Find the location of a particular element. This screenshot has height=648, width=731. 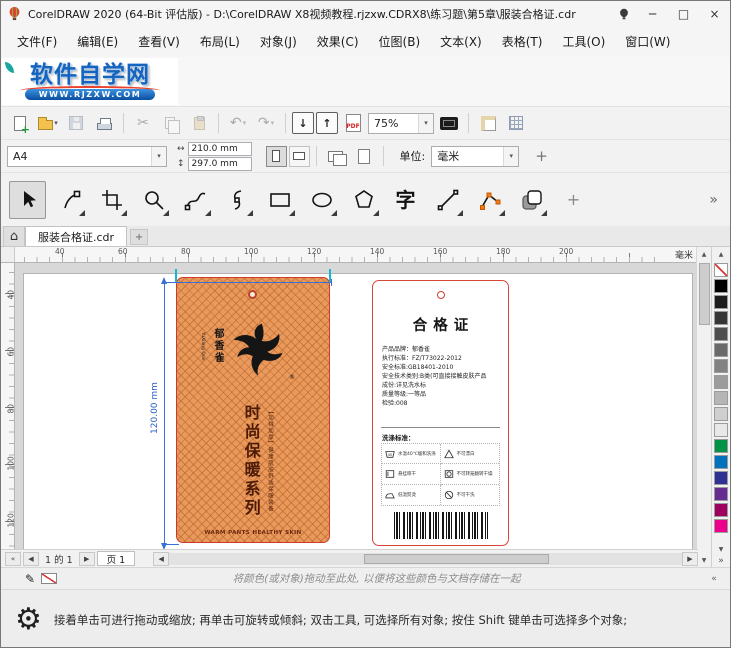

document-tab: 服装合格证.cdr is located at coordinates (76, 236).